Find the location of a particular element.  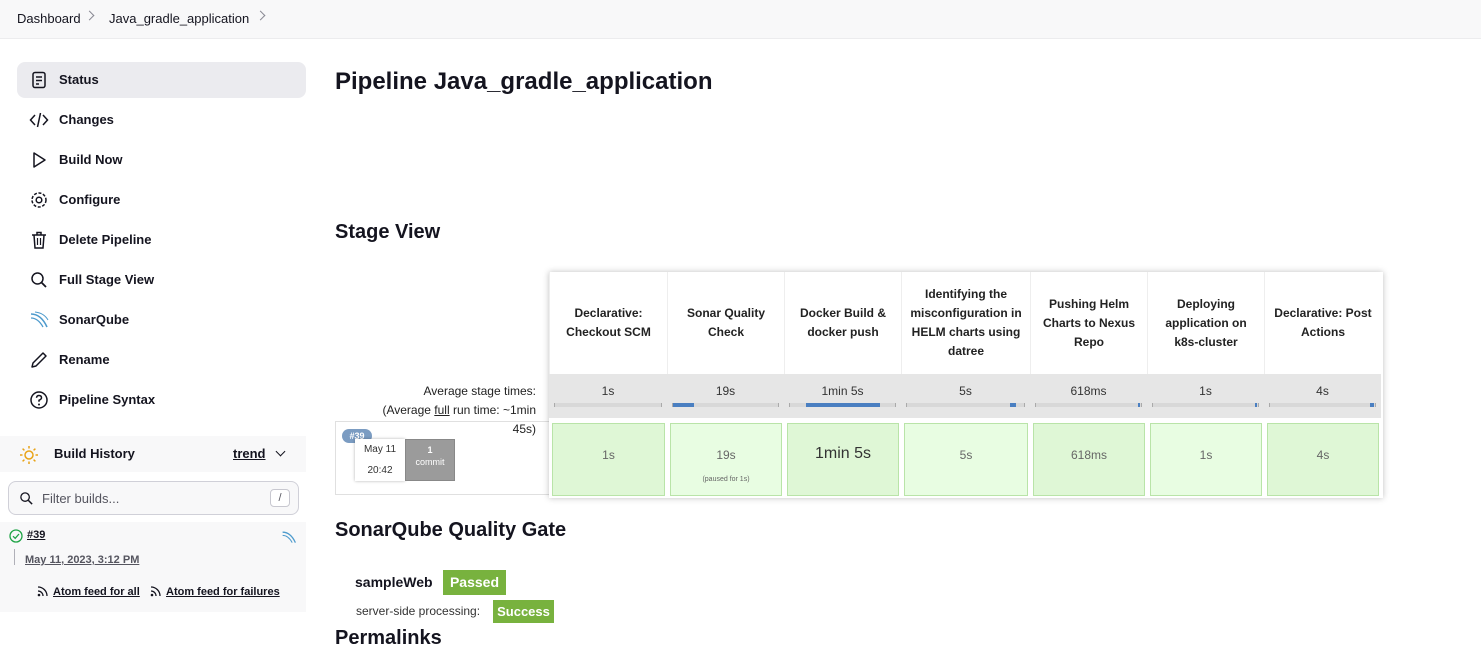

build-date-link: May 11, 2023, 3:12 PM is located at coordinates (82, 560).